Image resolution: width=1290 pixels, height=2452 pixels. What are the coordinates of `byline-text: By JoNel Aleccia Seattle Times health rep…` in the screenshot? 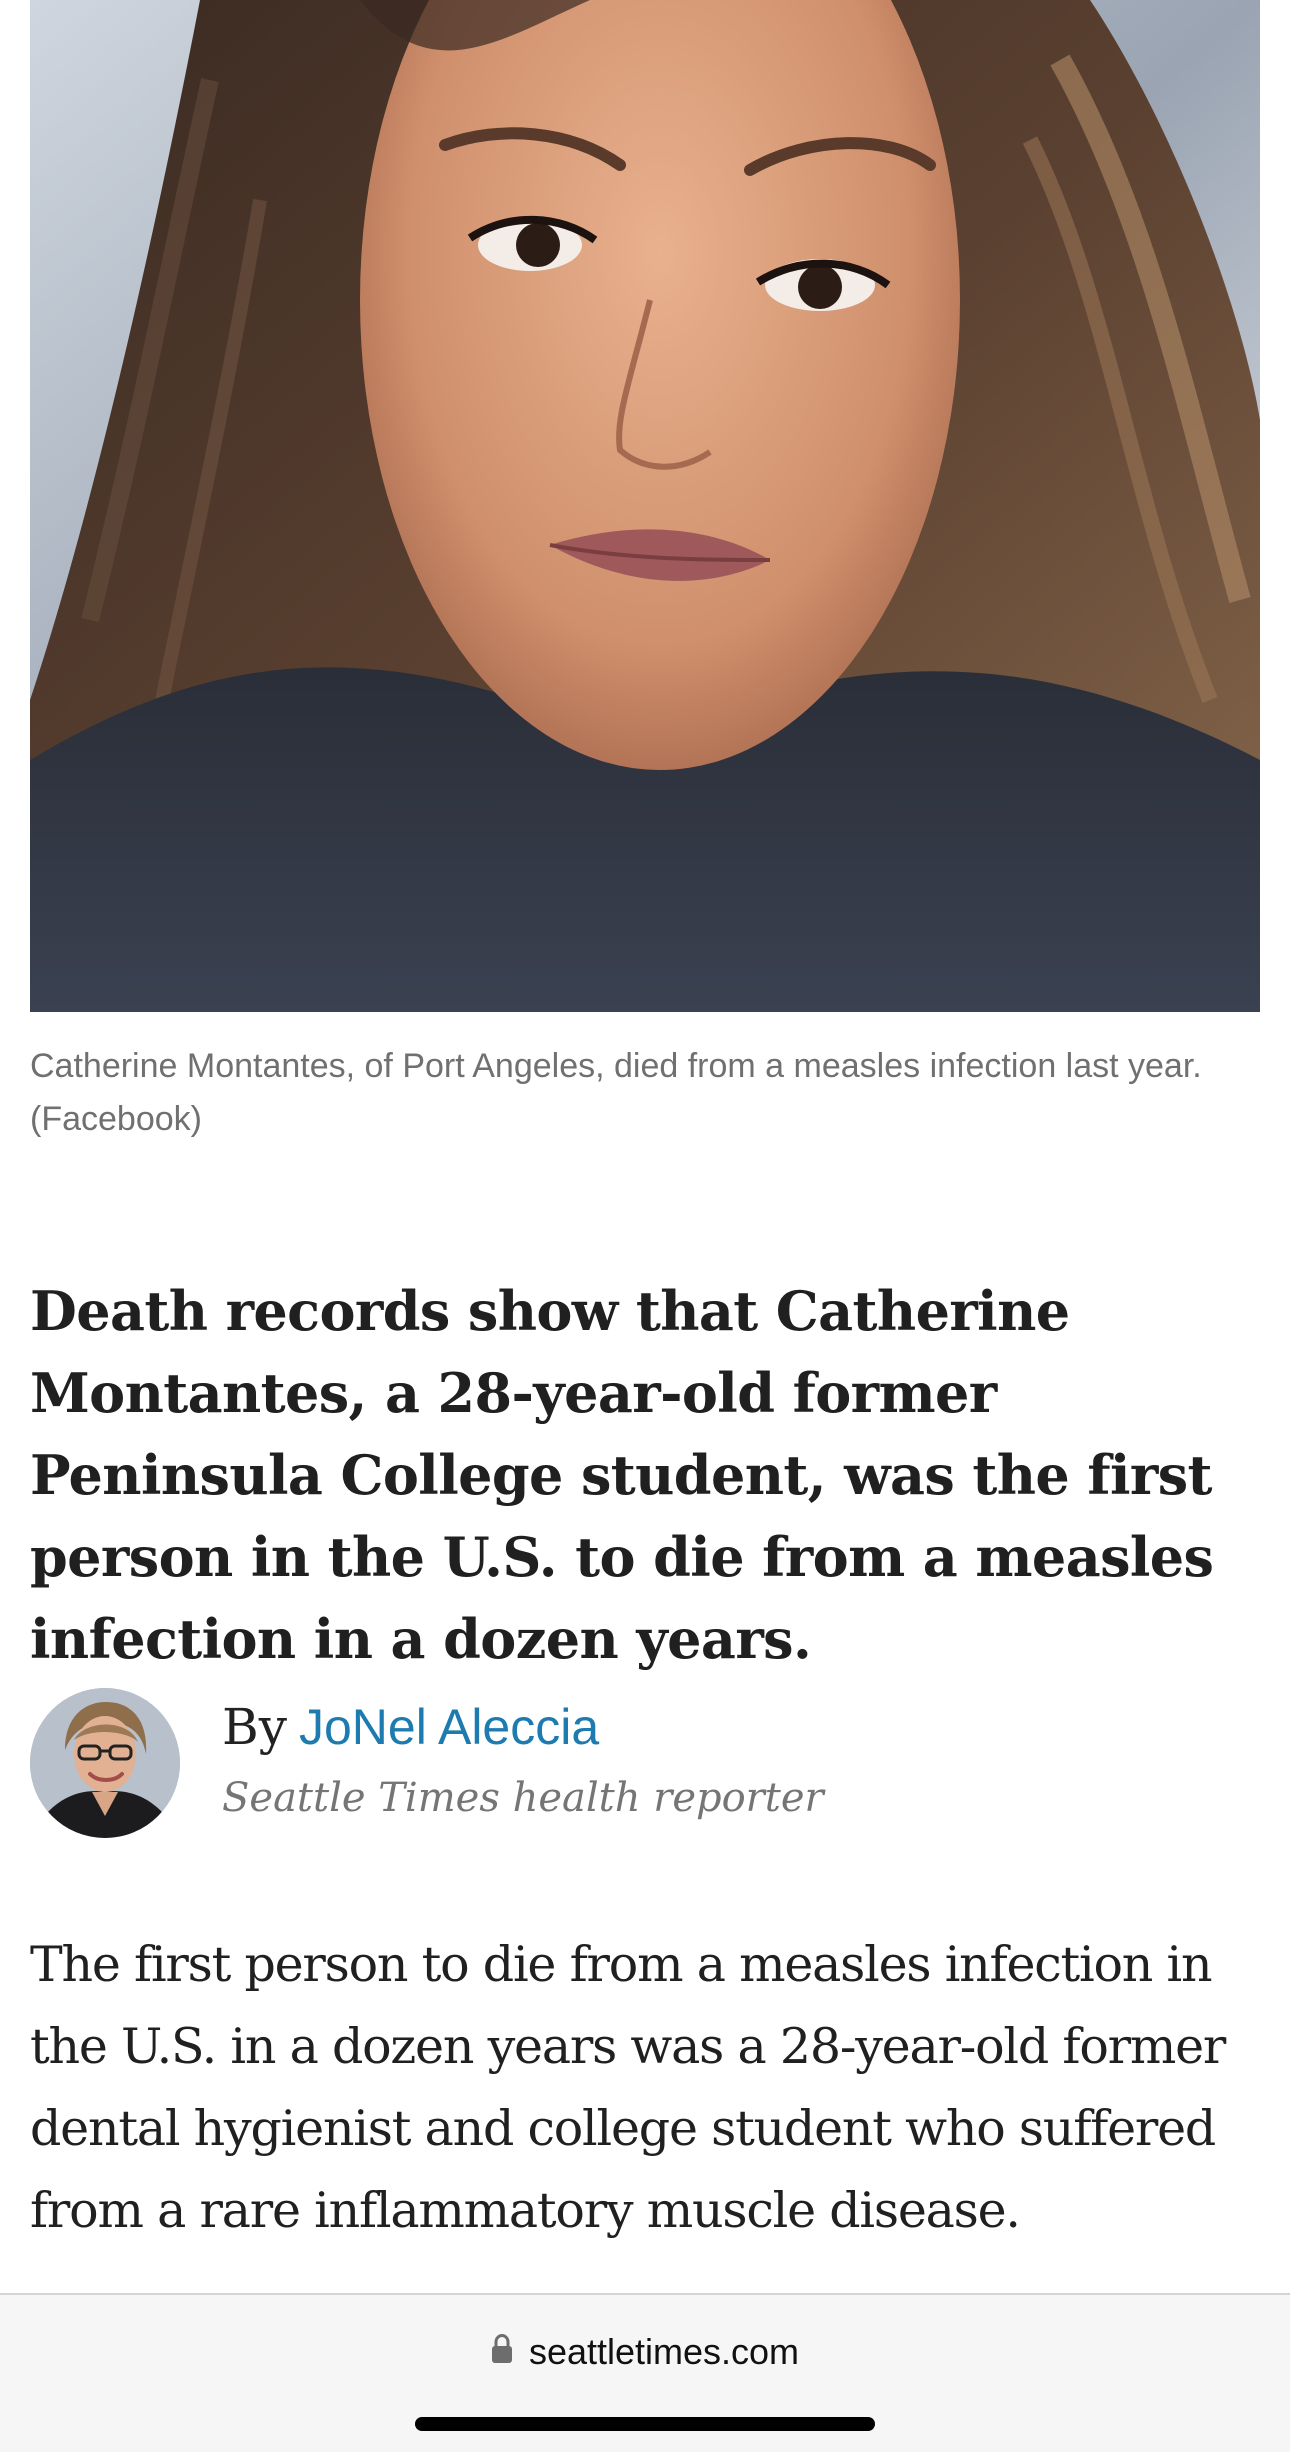 It's located at (523, 1760).